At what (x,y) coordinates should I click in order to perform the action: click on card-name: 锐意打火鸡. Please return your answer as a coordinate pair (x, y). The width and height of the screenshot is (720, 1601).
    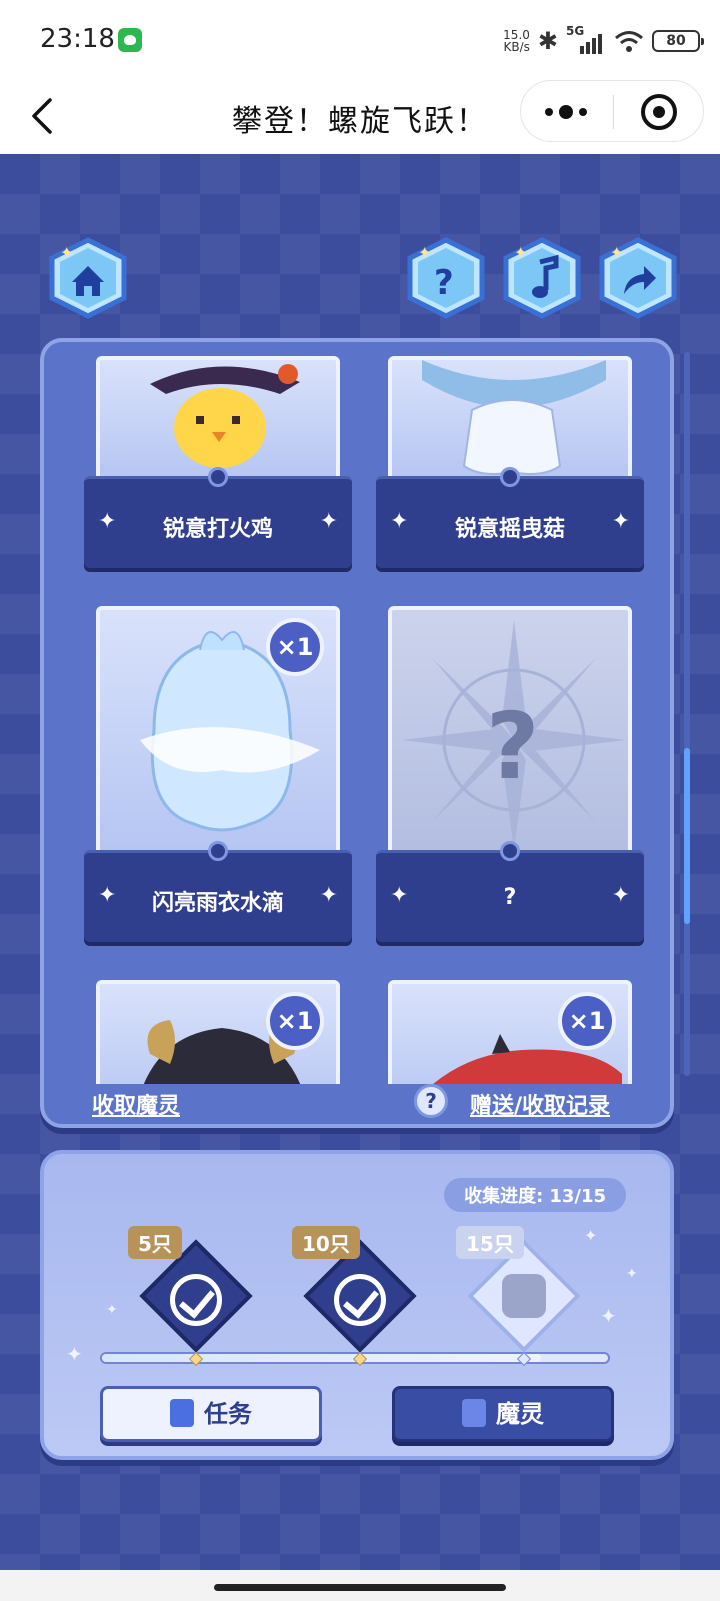
    Looking at the image, I should click on (217, 529).